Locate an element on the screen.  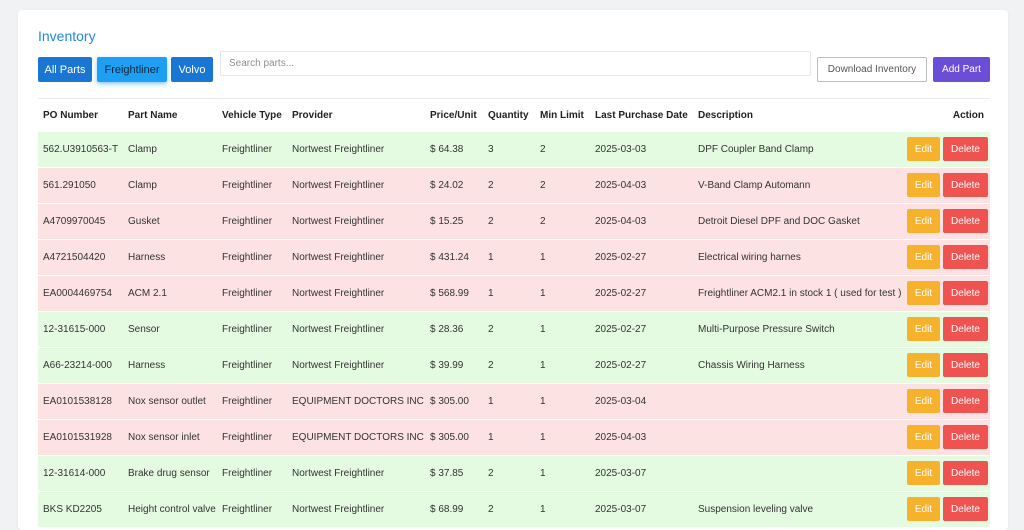
column-header-quantity: Quantity is located at coordinates (509, 116).